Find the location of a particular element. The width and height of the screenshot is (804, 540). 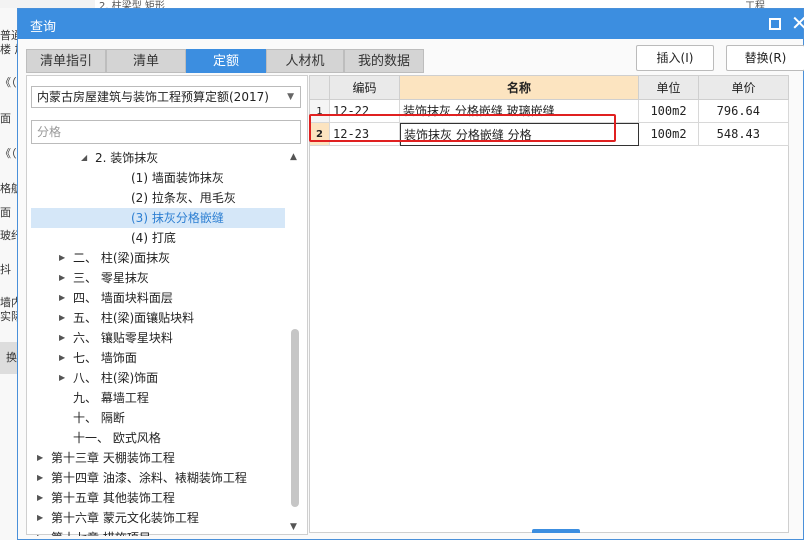

tree-node: (4) 打底 is located at coordinates (158, 238).